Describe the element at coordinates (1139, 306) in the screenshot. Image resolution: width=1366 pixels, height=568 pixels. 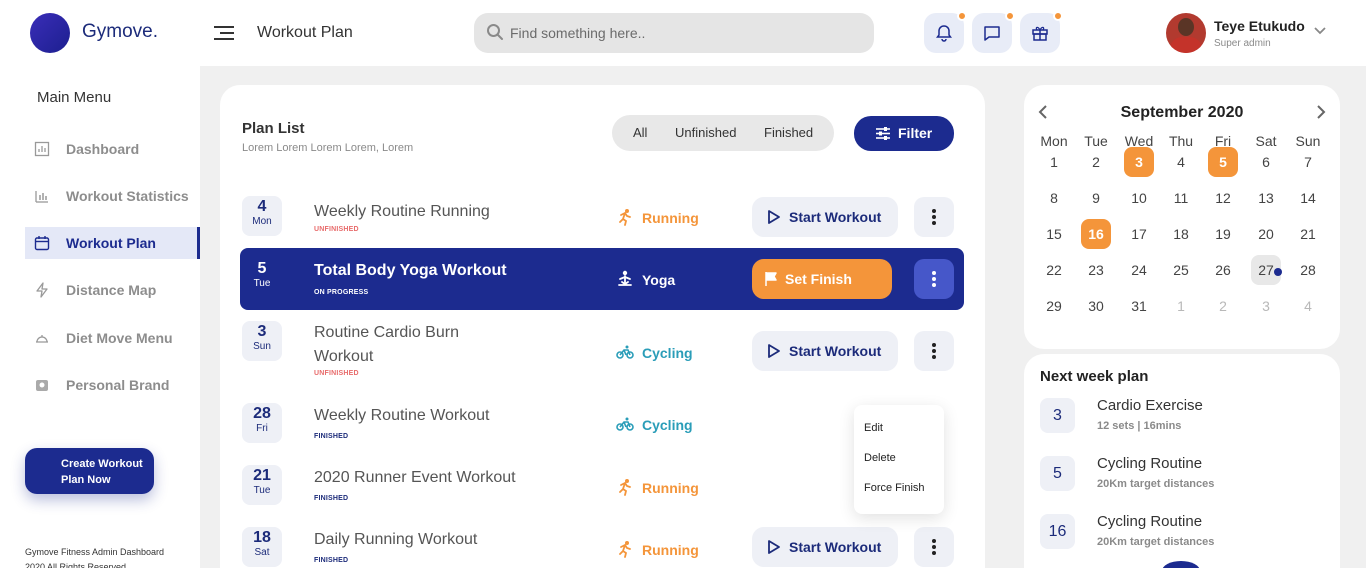
I see `calendar-day: 31` at that location.